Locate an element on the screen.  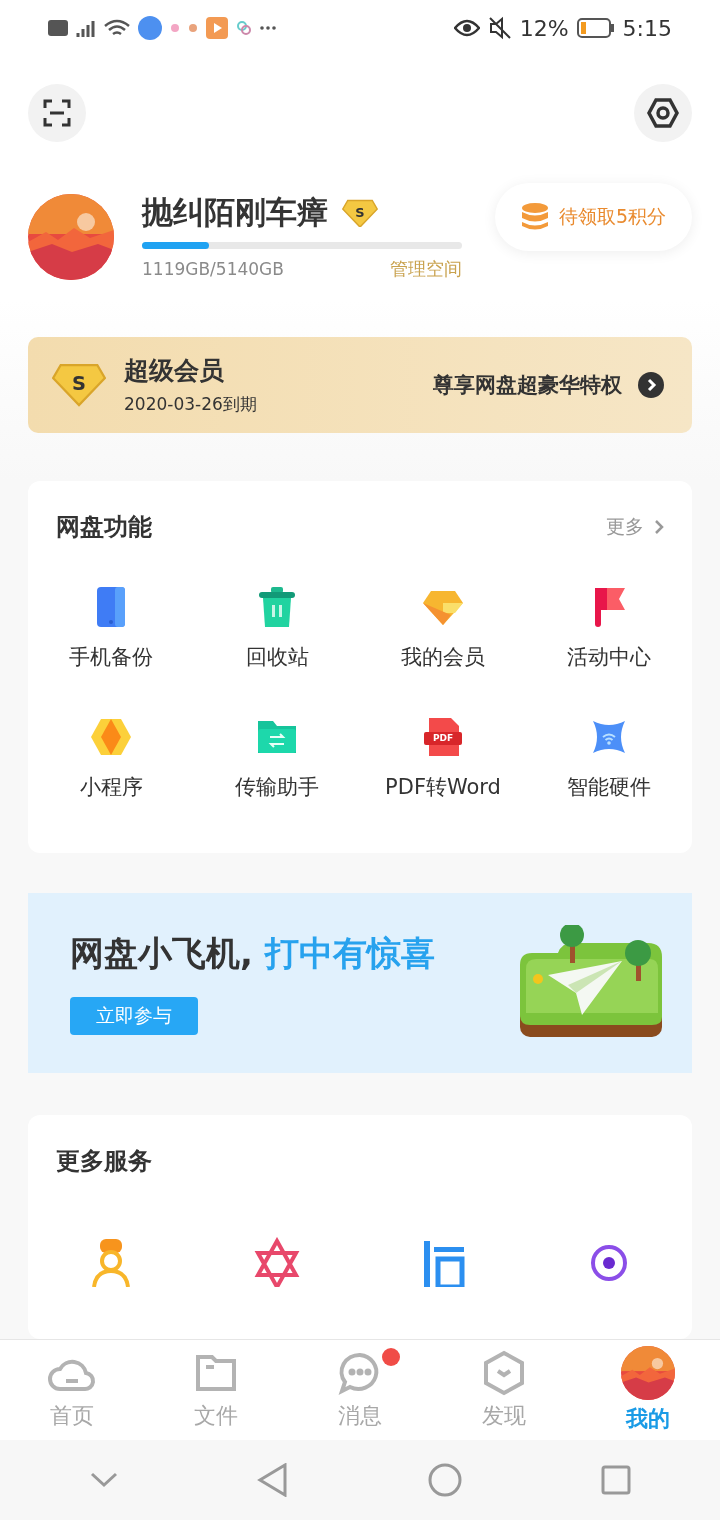
battery-percent: 12% is located at coordinates (544, 28).